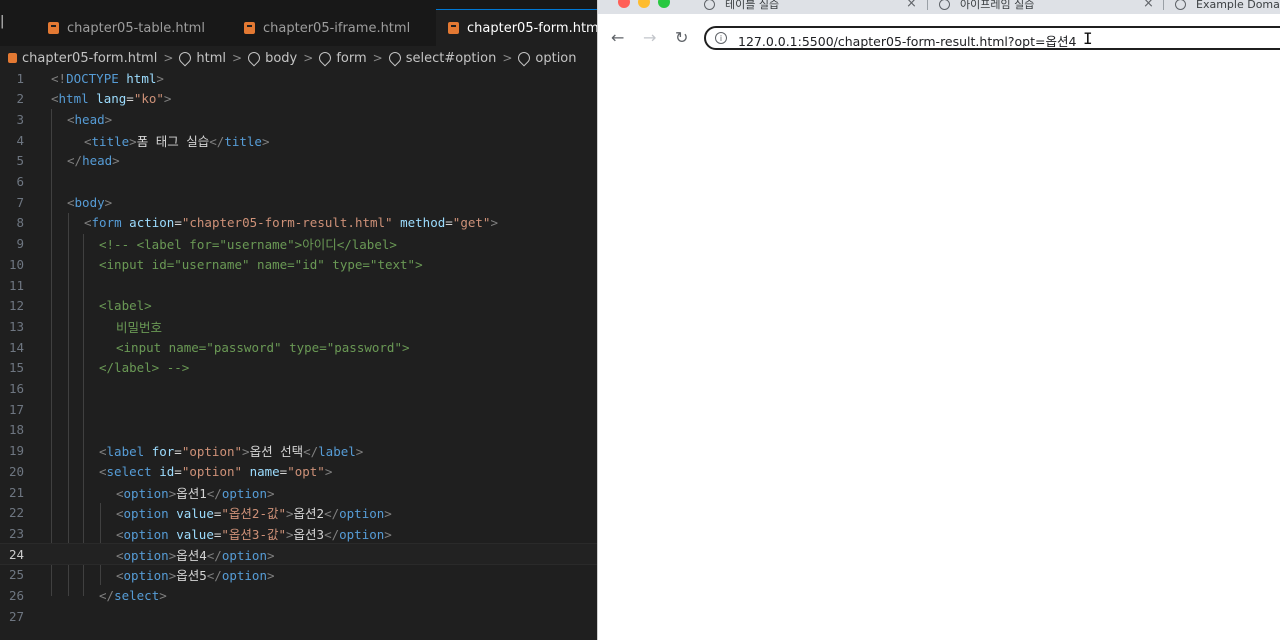  Describe the element at coordinates (271, 58) in the screenshot. I see `breadcrumb-item-body: body` at that location.